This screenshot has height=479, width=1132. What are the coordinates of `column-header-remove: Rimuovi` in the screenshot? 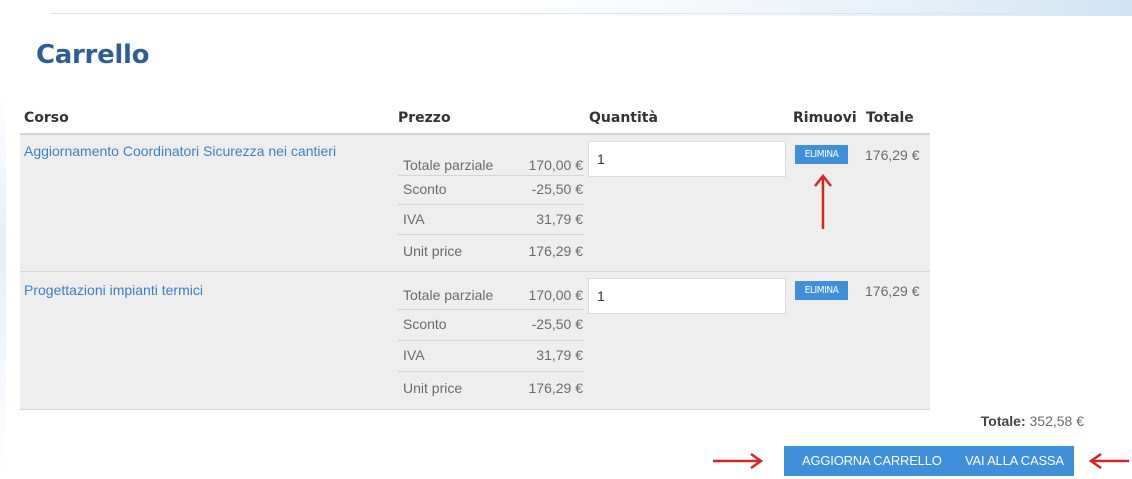 It's located at (825, 118).